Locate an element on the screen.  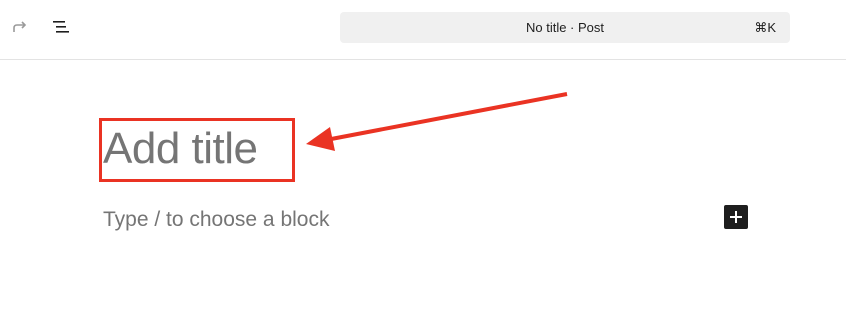
document-title: No title · Post is located at coordinates (565, 27).